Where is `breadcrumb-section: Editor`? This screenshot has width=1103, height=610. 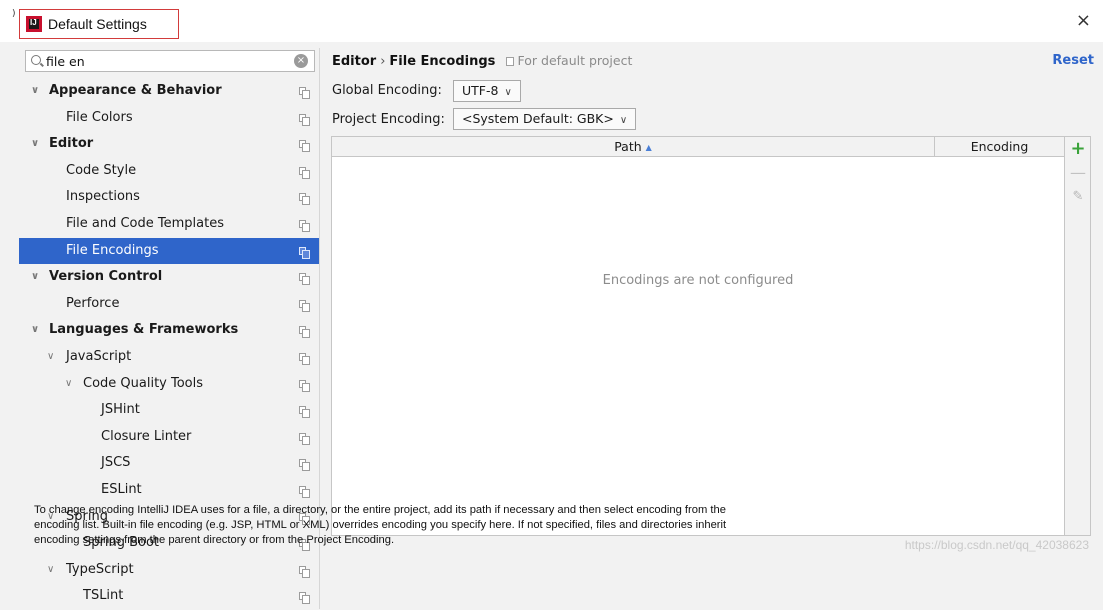 breadcrumb-section: Editor is located at coordinates (354, 61).